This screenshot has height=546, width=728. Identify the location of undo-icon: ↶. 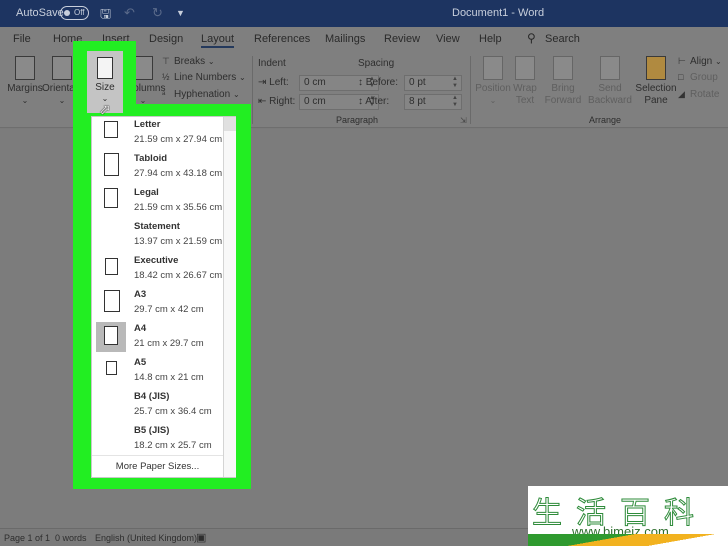
(129, 13).